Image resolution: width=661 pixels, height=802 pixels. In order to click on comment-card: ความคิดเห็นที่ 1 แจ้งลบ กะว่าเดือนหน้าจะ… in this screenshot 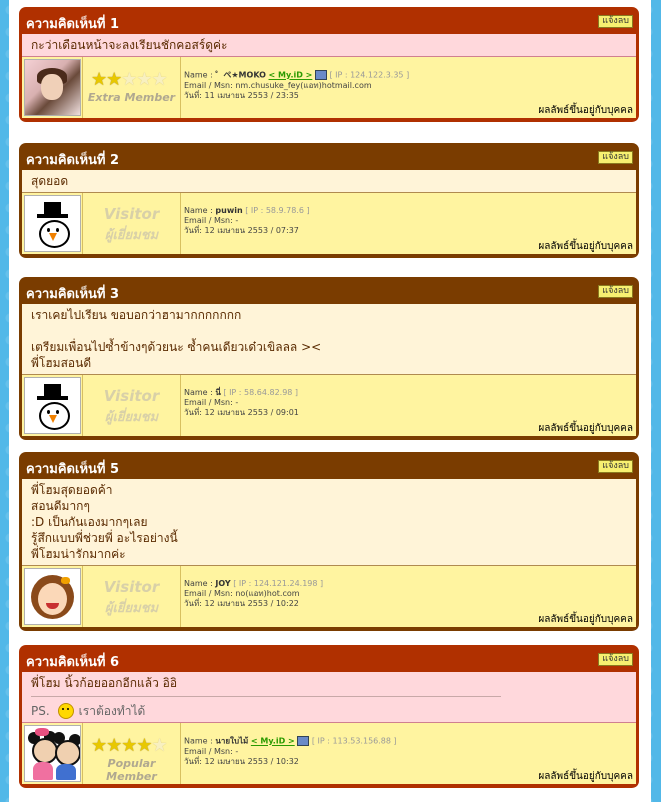, I will do `click(329, 64)`.